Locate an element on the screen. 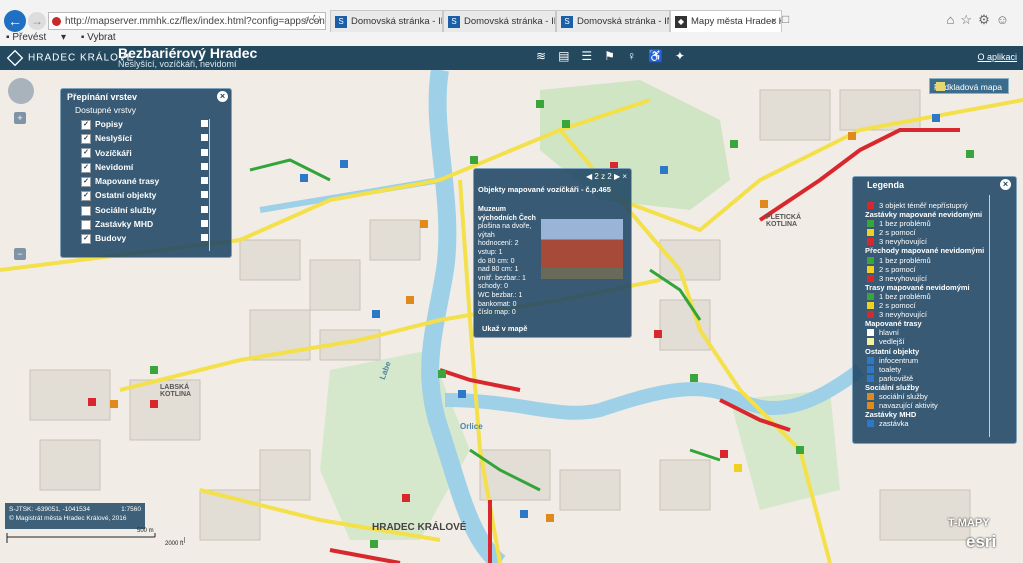 Image resolution: width=1023 pixels, height=563 pixels. new-tab-icon: □ is located at coordinates (790, 20).